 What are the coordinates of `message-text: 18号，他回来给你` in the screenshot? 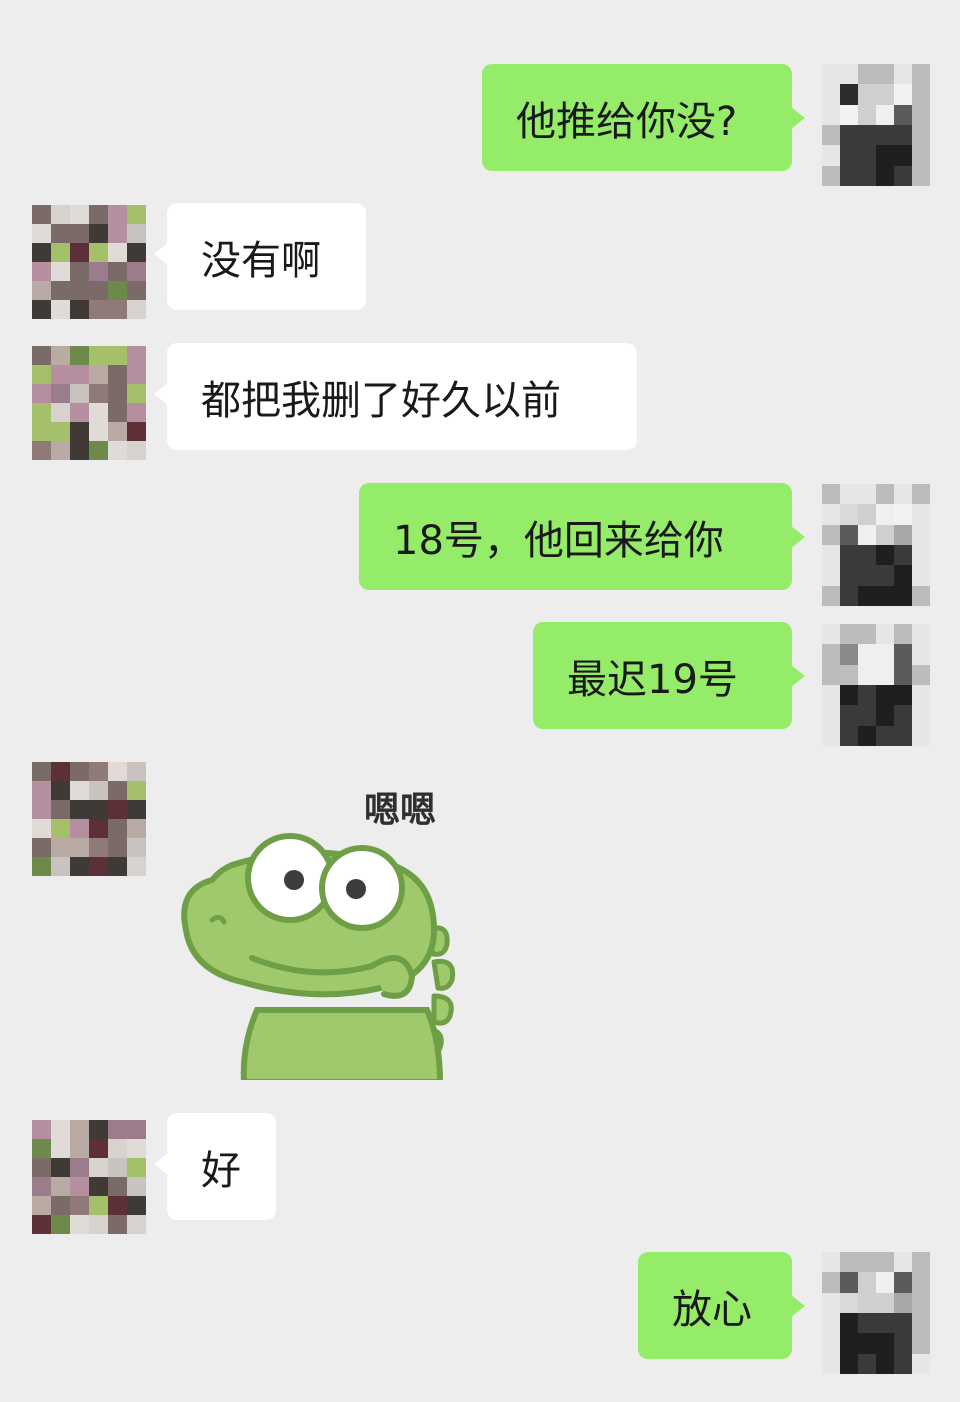 It's located at (558, 540).